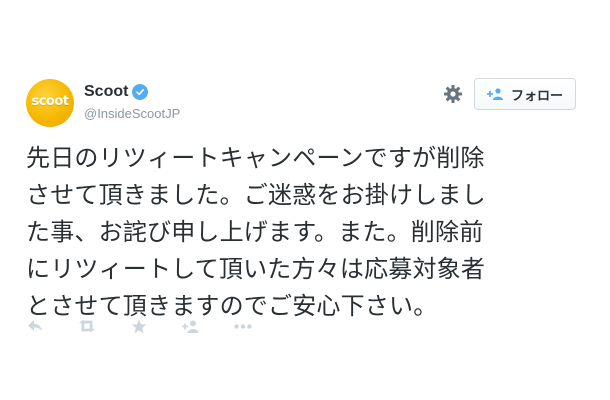 The height and width of the screenshot is (400, 610). Describe the element at coordinates (191, 326) in the screenshot. I see `follow-icon` at that location.